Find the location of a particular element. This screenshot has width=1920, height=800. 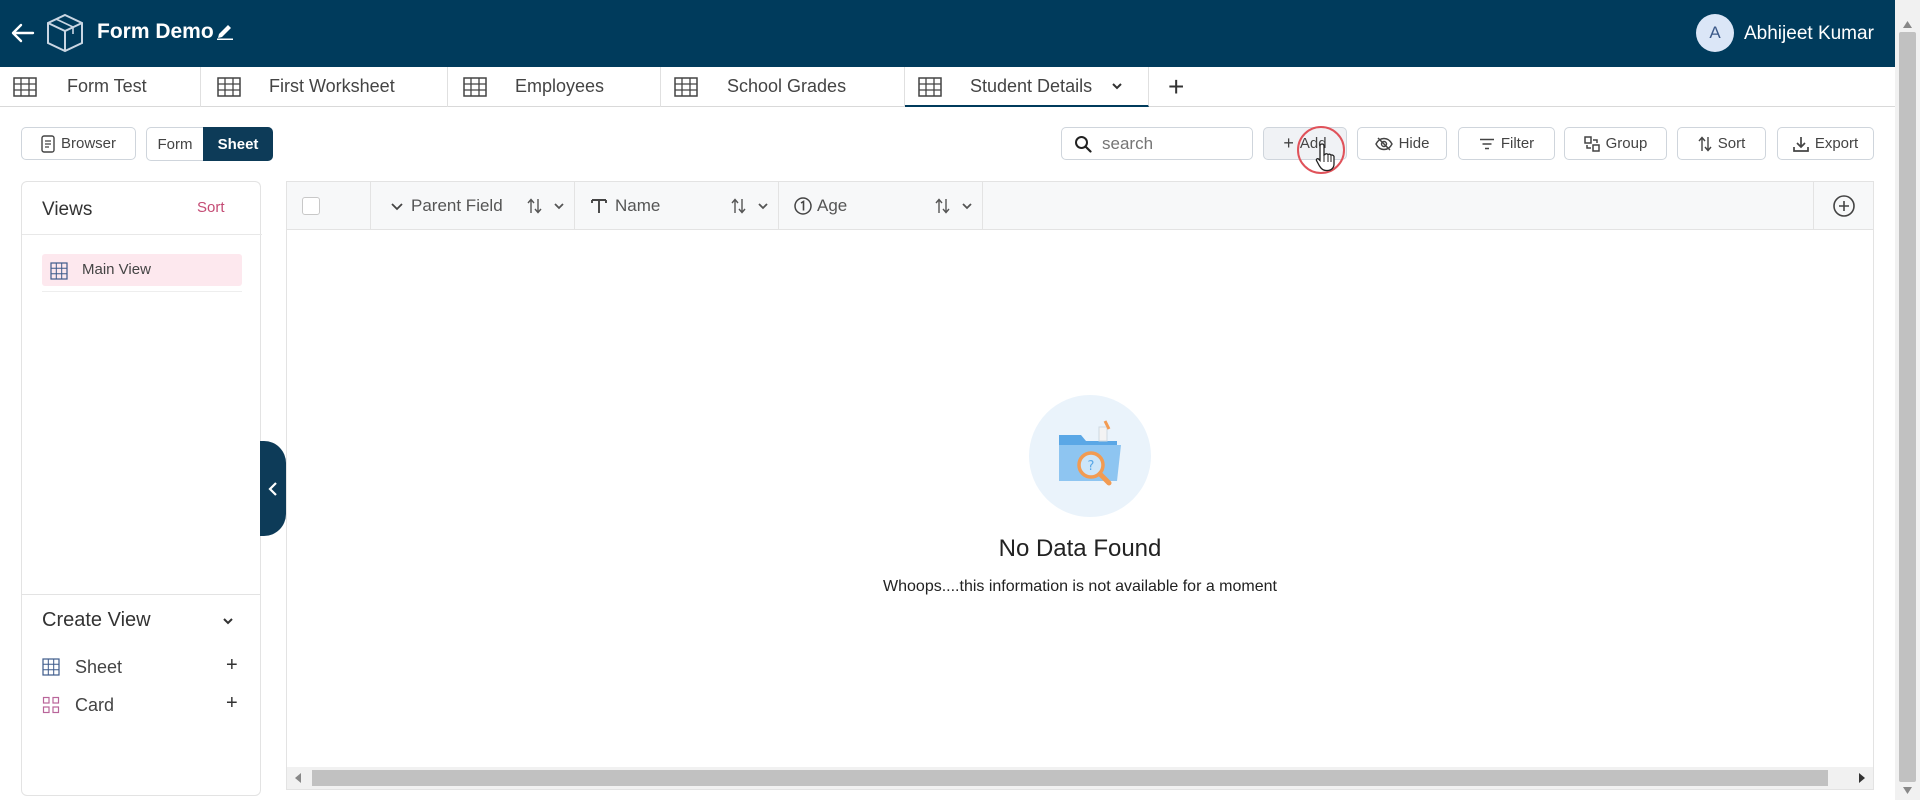

column-label: Age is located at coordinates (832, 205).